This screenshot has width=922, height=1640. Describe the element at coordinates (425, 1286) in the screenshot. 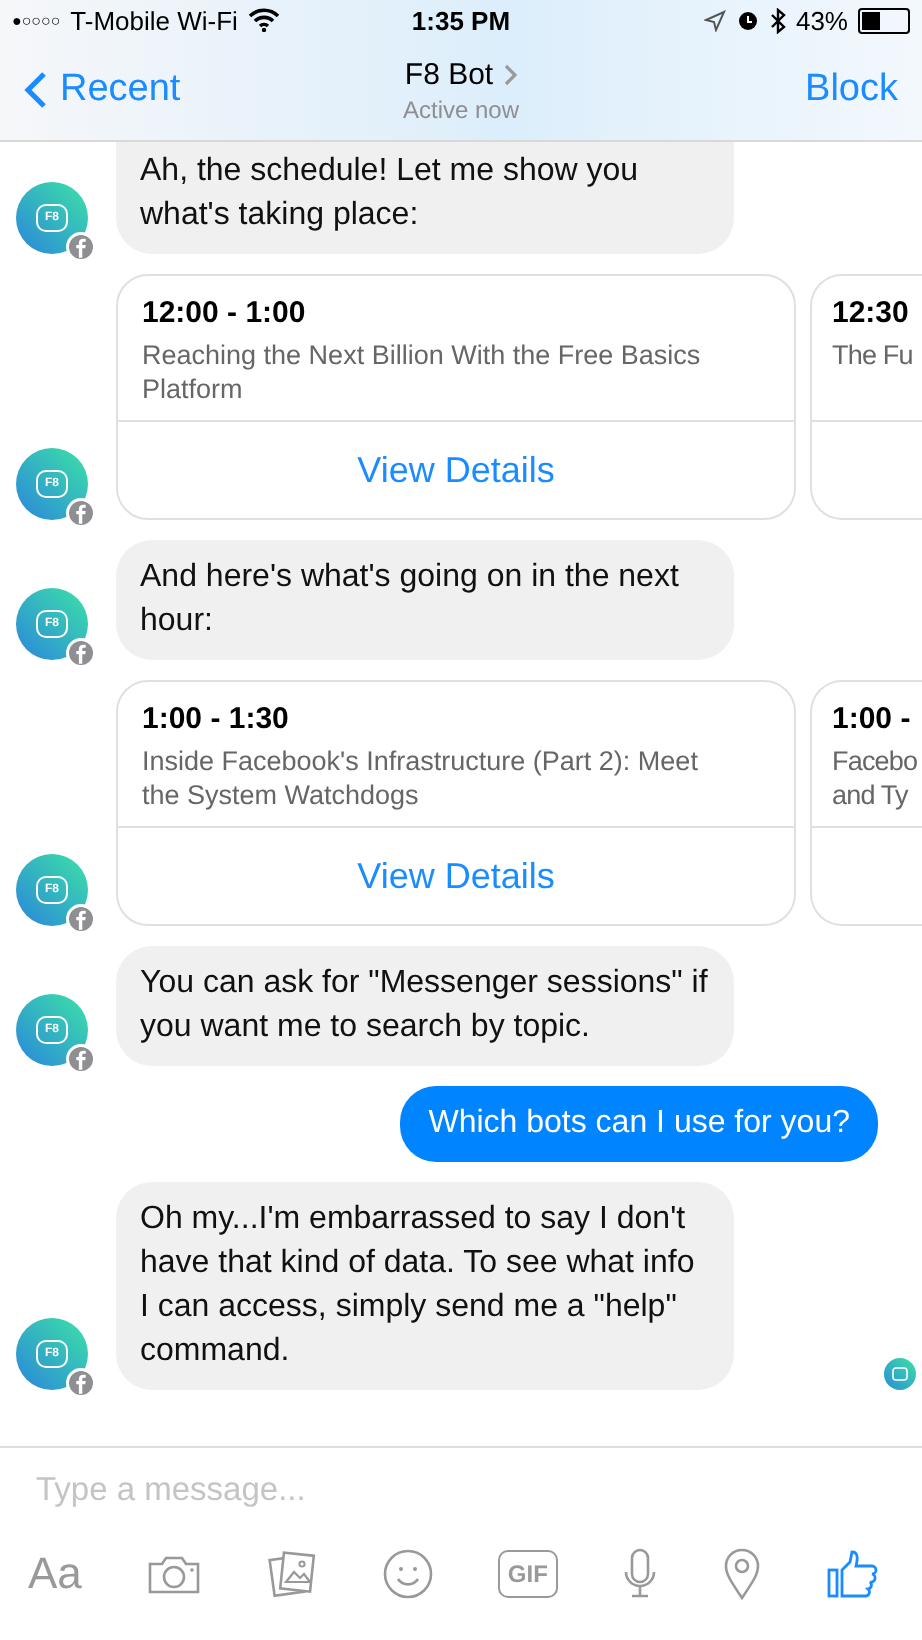

I see `received-message: Oh my...I'm embarrassed to say I don't have that kind of data. To see what info I can access, simply send me a "help" command.` at that location.